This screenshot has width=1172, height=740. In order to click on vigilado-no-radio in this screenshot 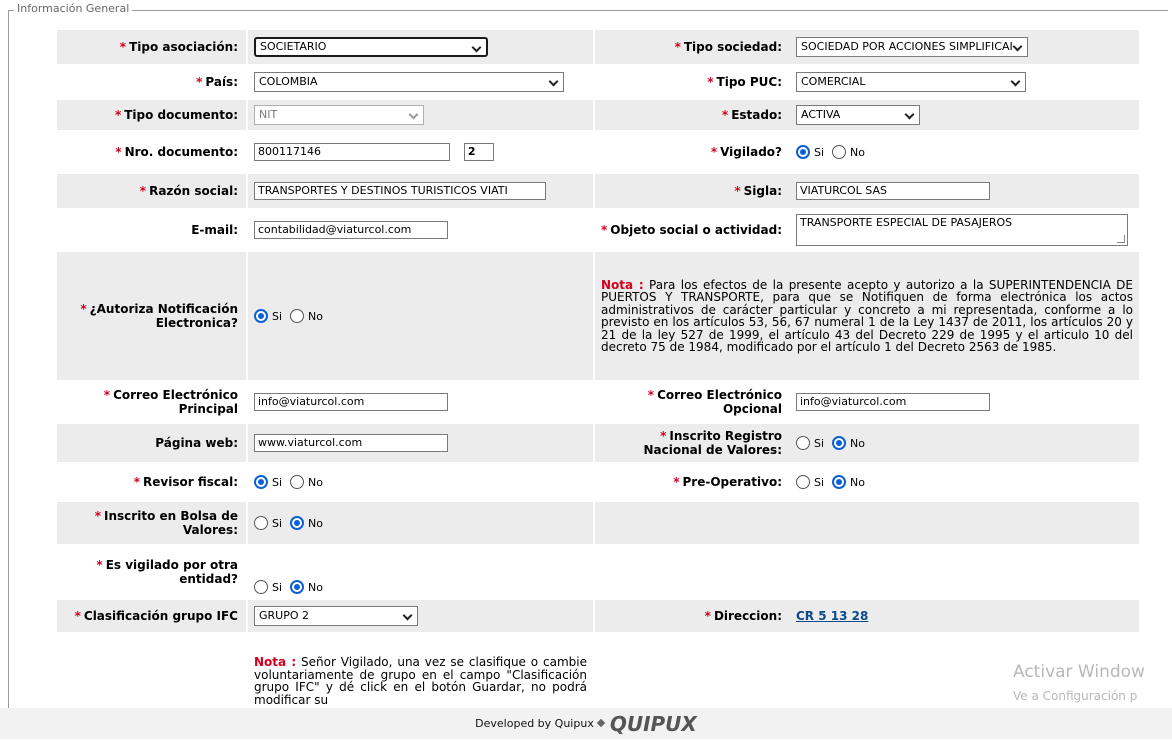, I will do `click(839, 152)`.